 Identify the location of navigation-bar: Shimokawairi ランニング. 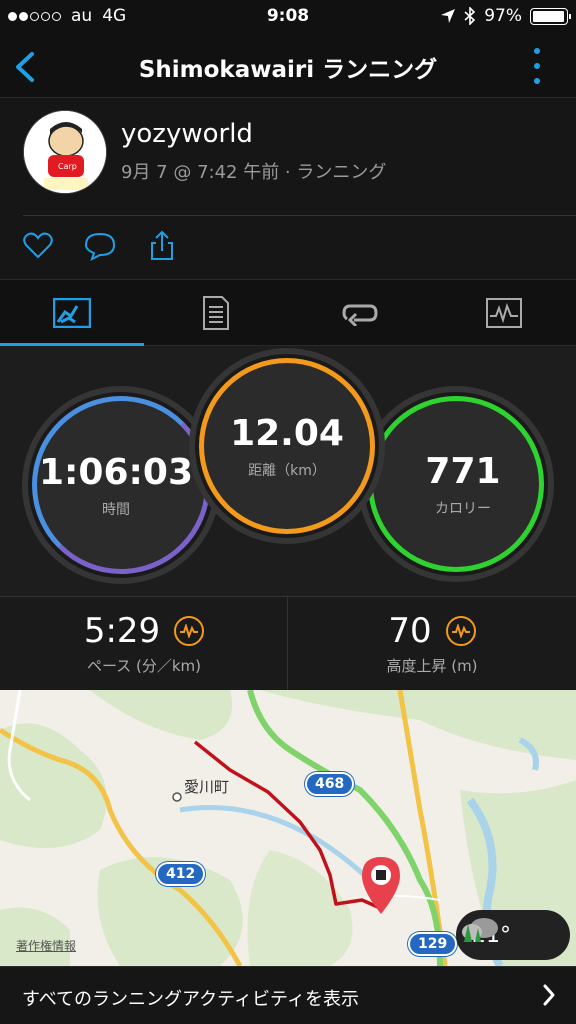
(288, 67).